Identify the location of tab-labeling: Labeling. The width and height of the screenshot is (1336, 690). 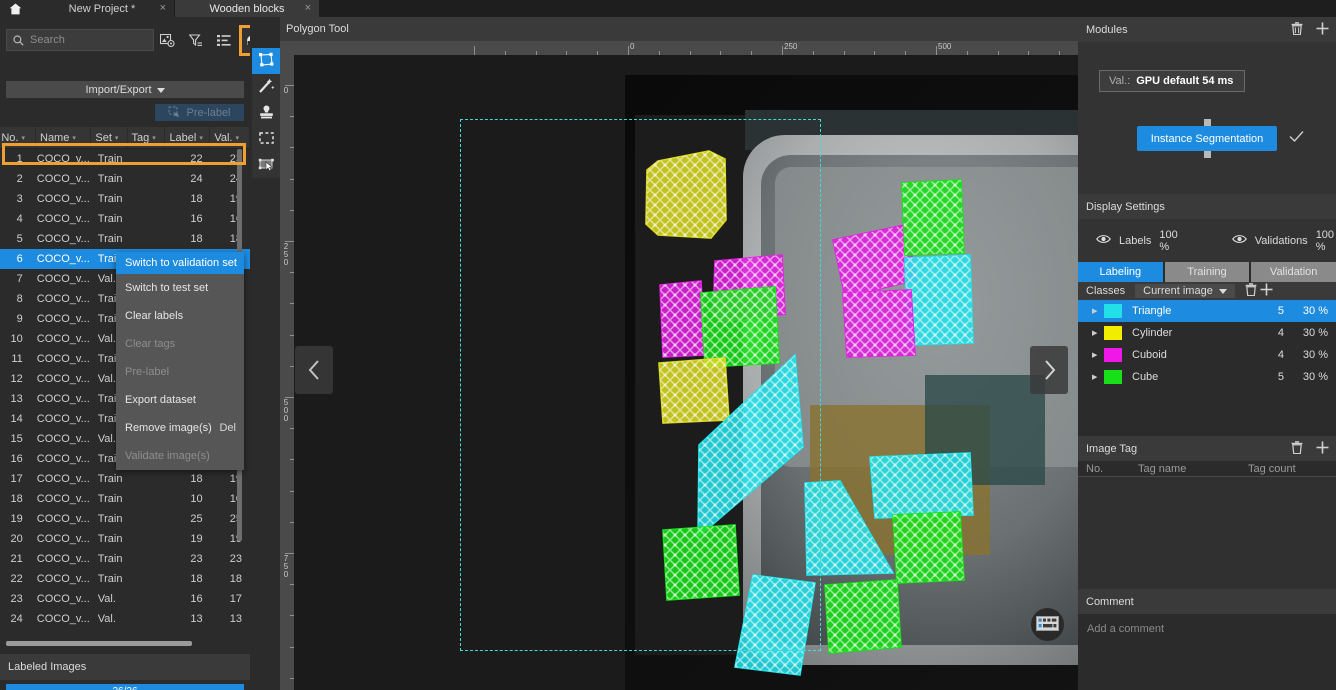
(1120, 272).